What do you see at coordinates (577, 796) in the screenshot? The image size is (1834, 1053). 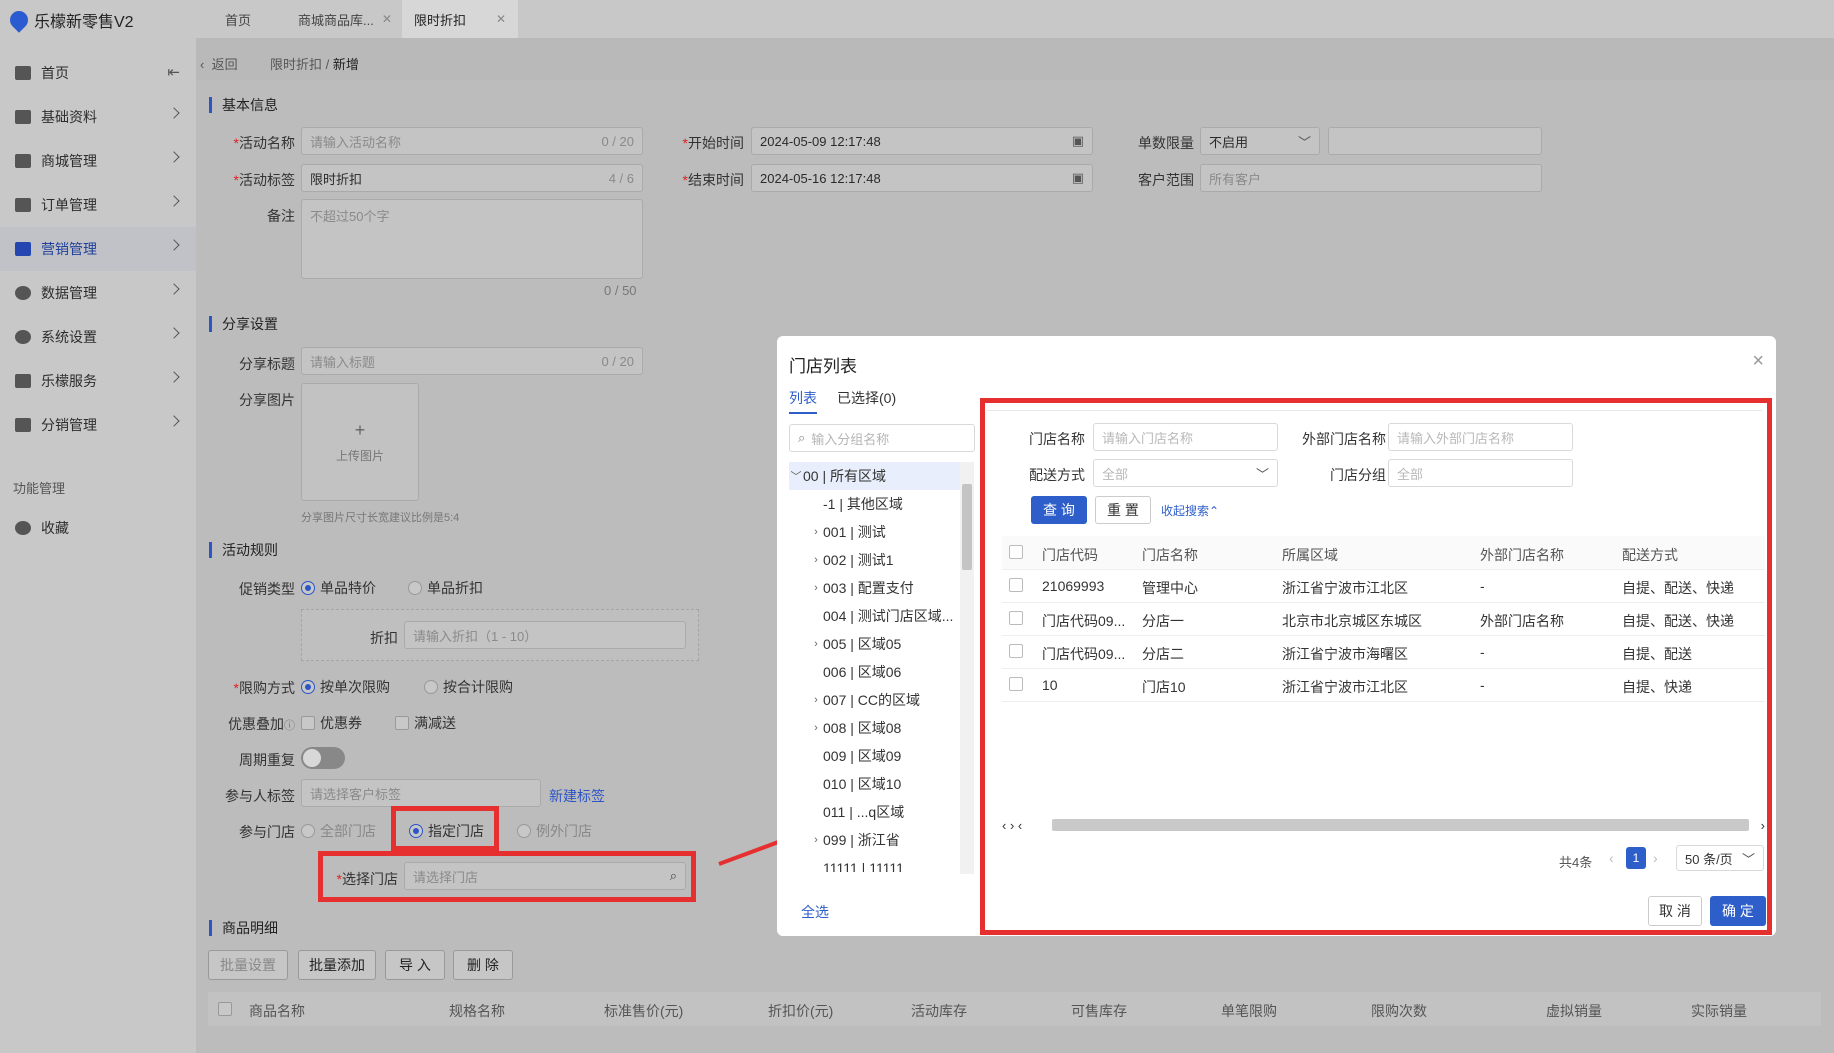 I see `new-tag-link: 新建标签` at bounding box center [577, 796].